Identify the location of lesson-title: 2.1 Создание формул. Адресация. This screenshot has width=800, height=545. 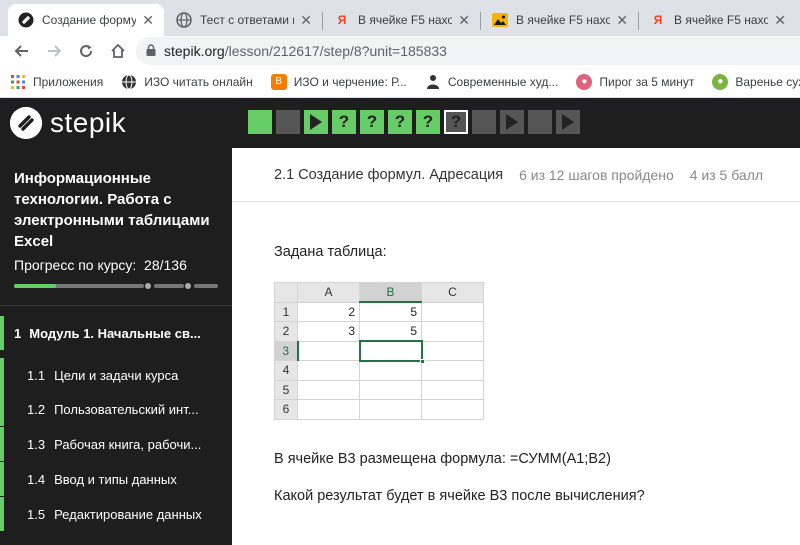
(388, 175).